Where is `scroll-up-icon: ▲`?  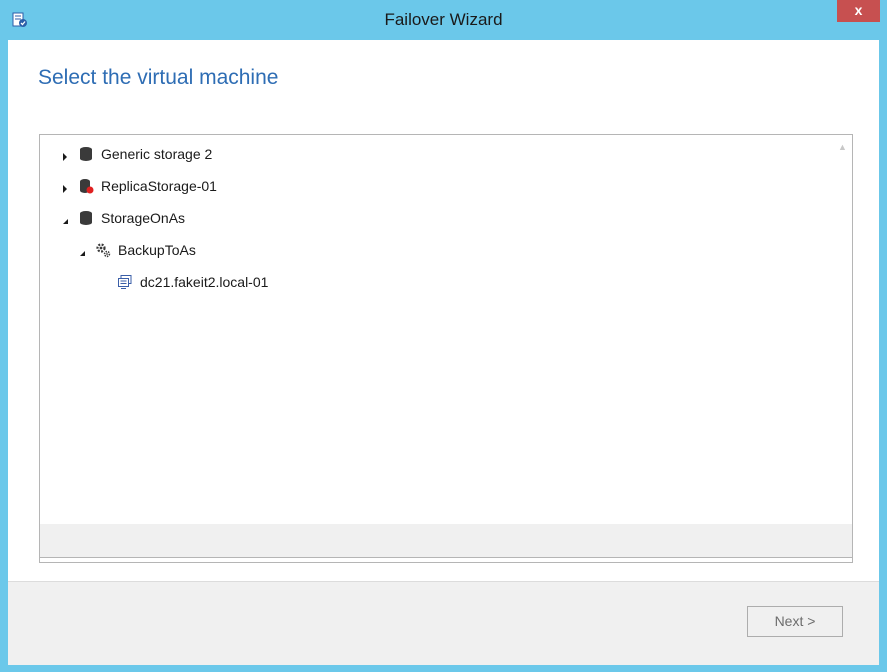 scroll-up-icon: ▲ is located at coordinates (842, 147).